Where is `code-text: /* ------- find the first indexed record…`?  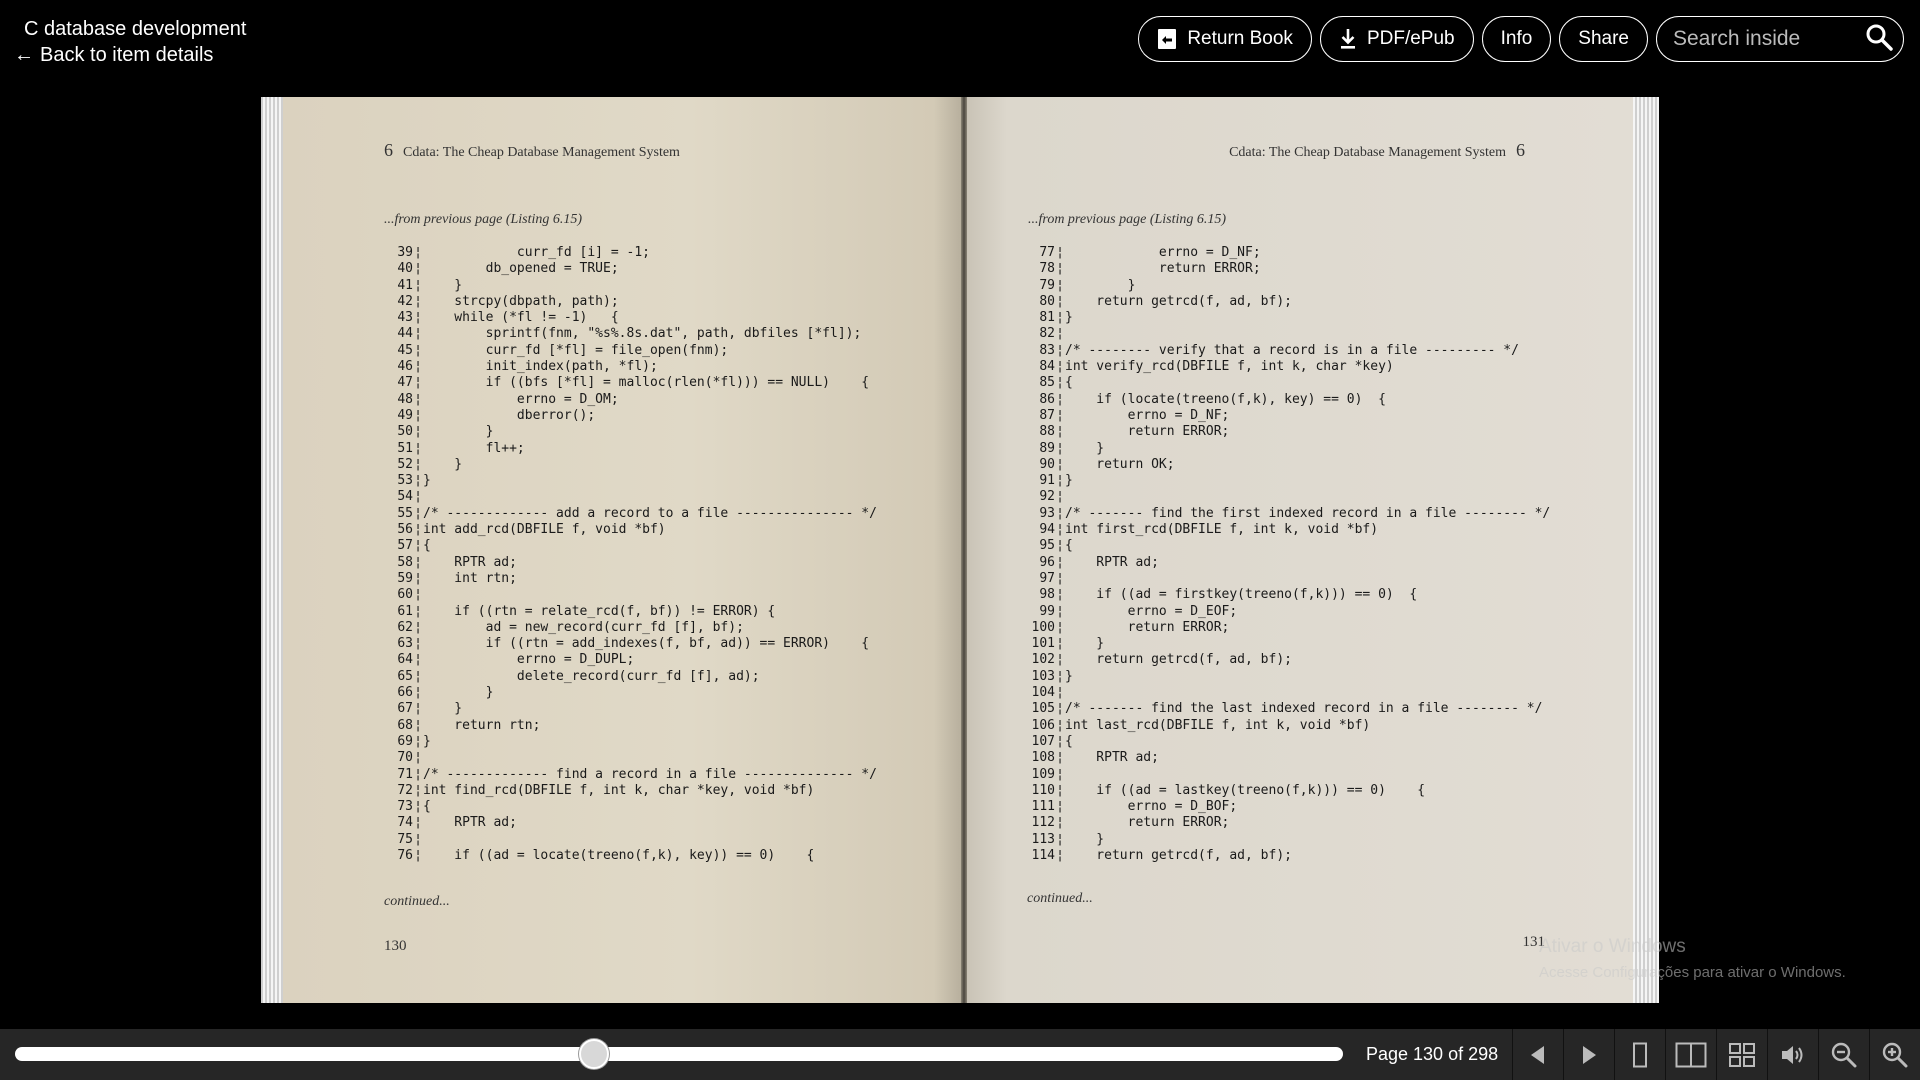 code-text: /* ------- find the first indexed record… is located at coordinates (1308, 513).